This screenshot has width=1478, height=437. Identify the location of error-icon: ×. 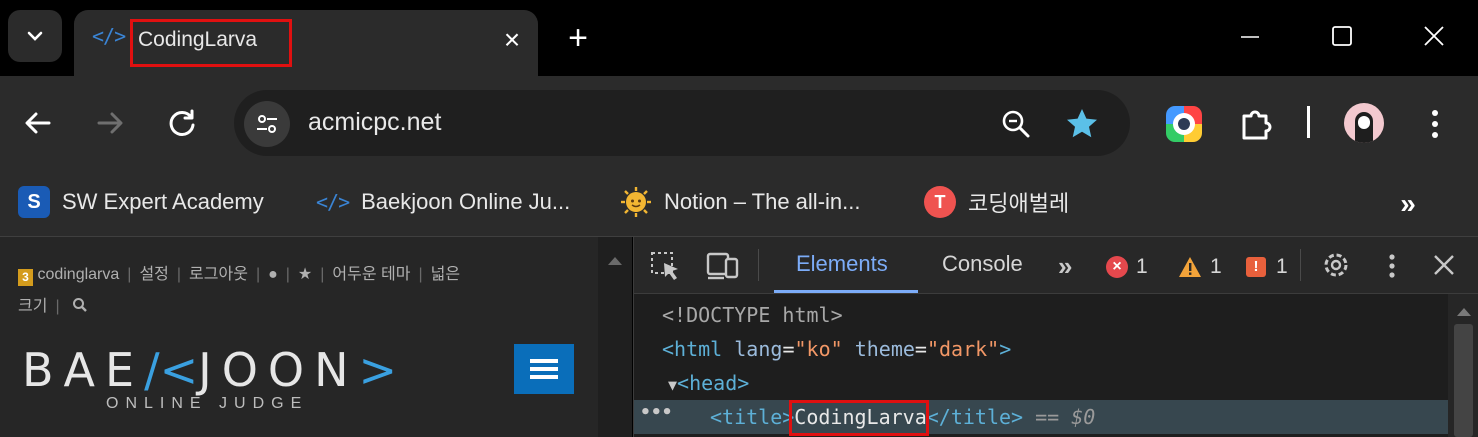
(1117, 267).